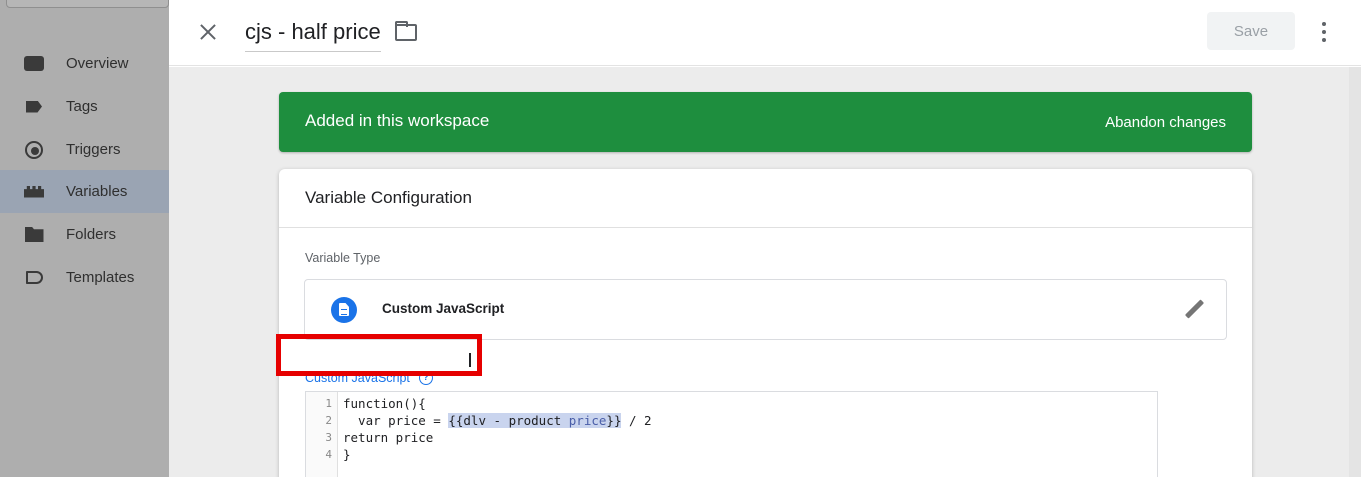 The image size is (1361, 477). Describe the element at coordinates (765, 33) in the screenshot. I see `editor-header: cjs - half price Save` at that location.